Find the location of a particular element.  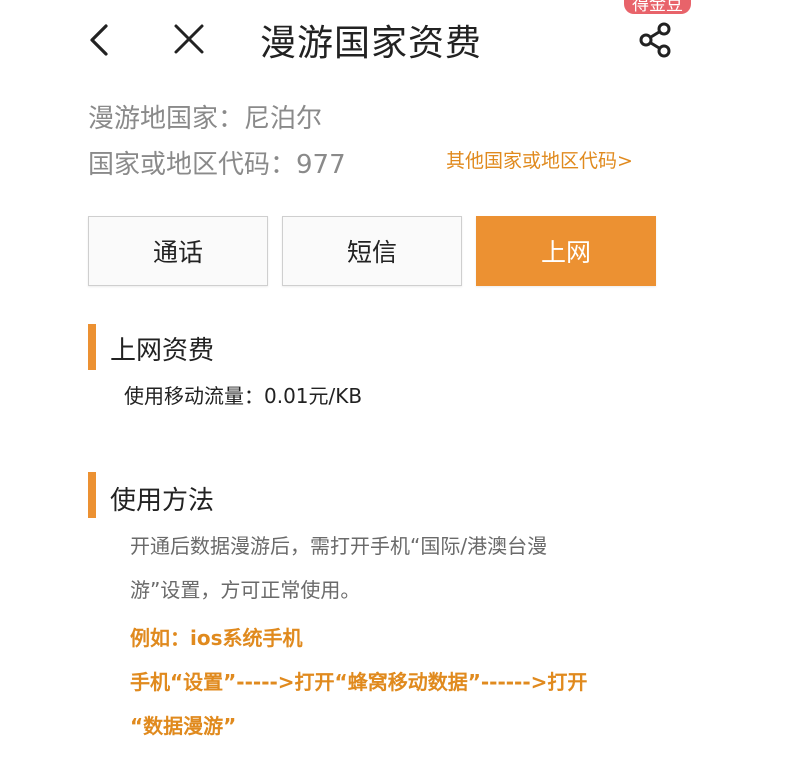

usage-example-line: 手机“设置”----->打开“蜂窝移动数据”------>打开 is located at coordinates (359, 682).